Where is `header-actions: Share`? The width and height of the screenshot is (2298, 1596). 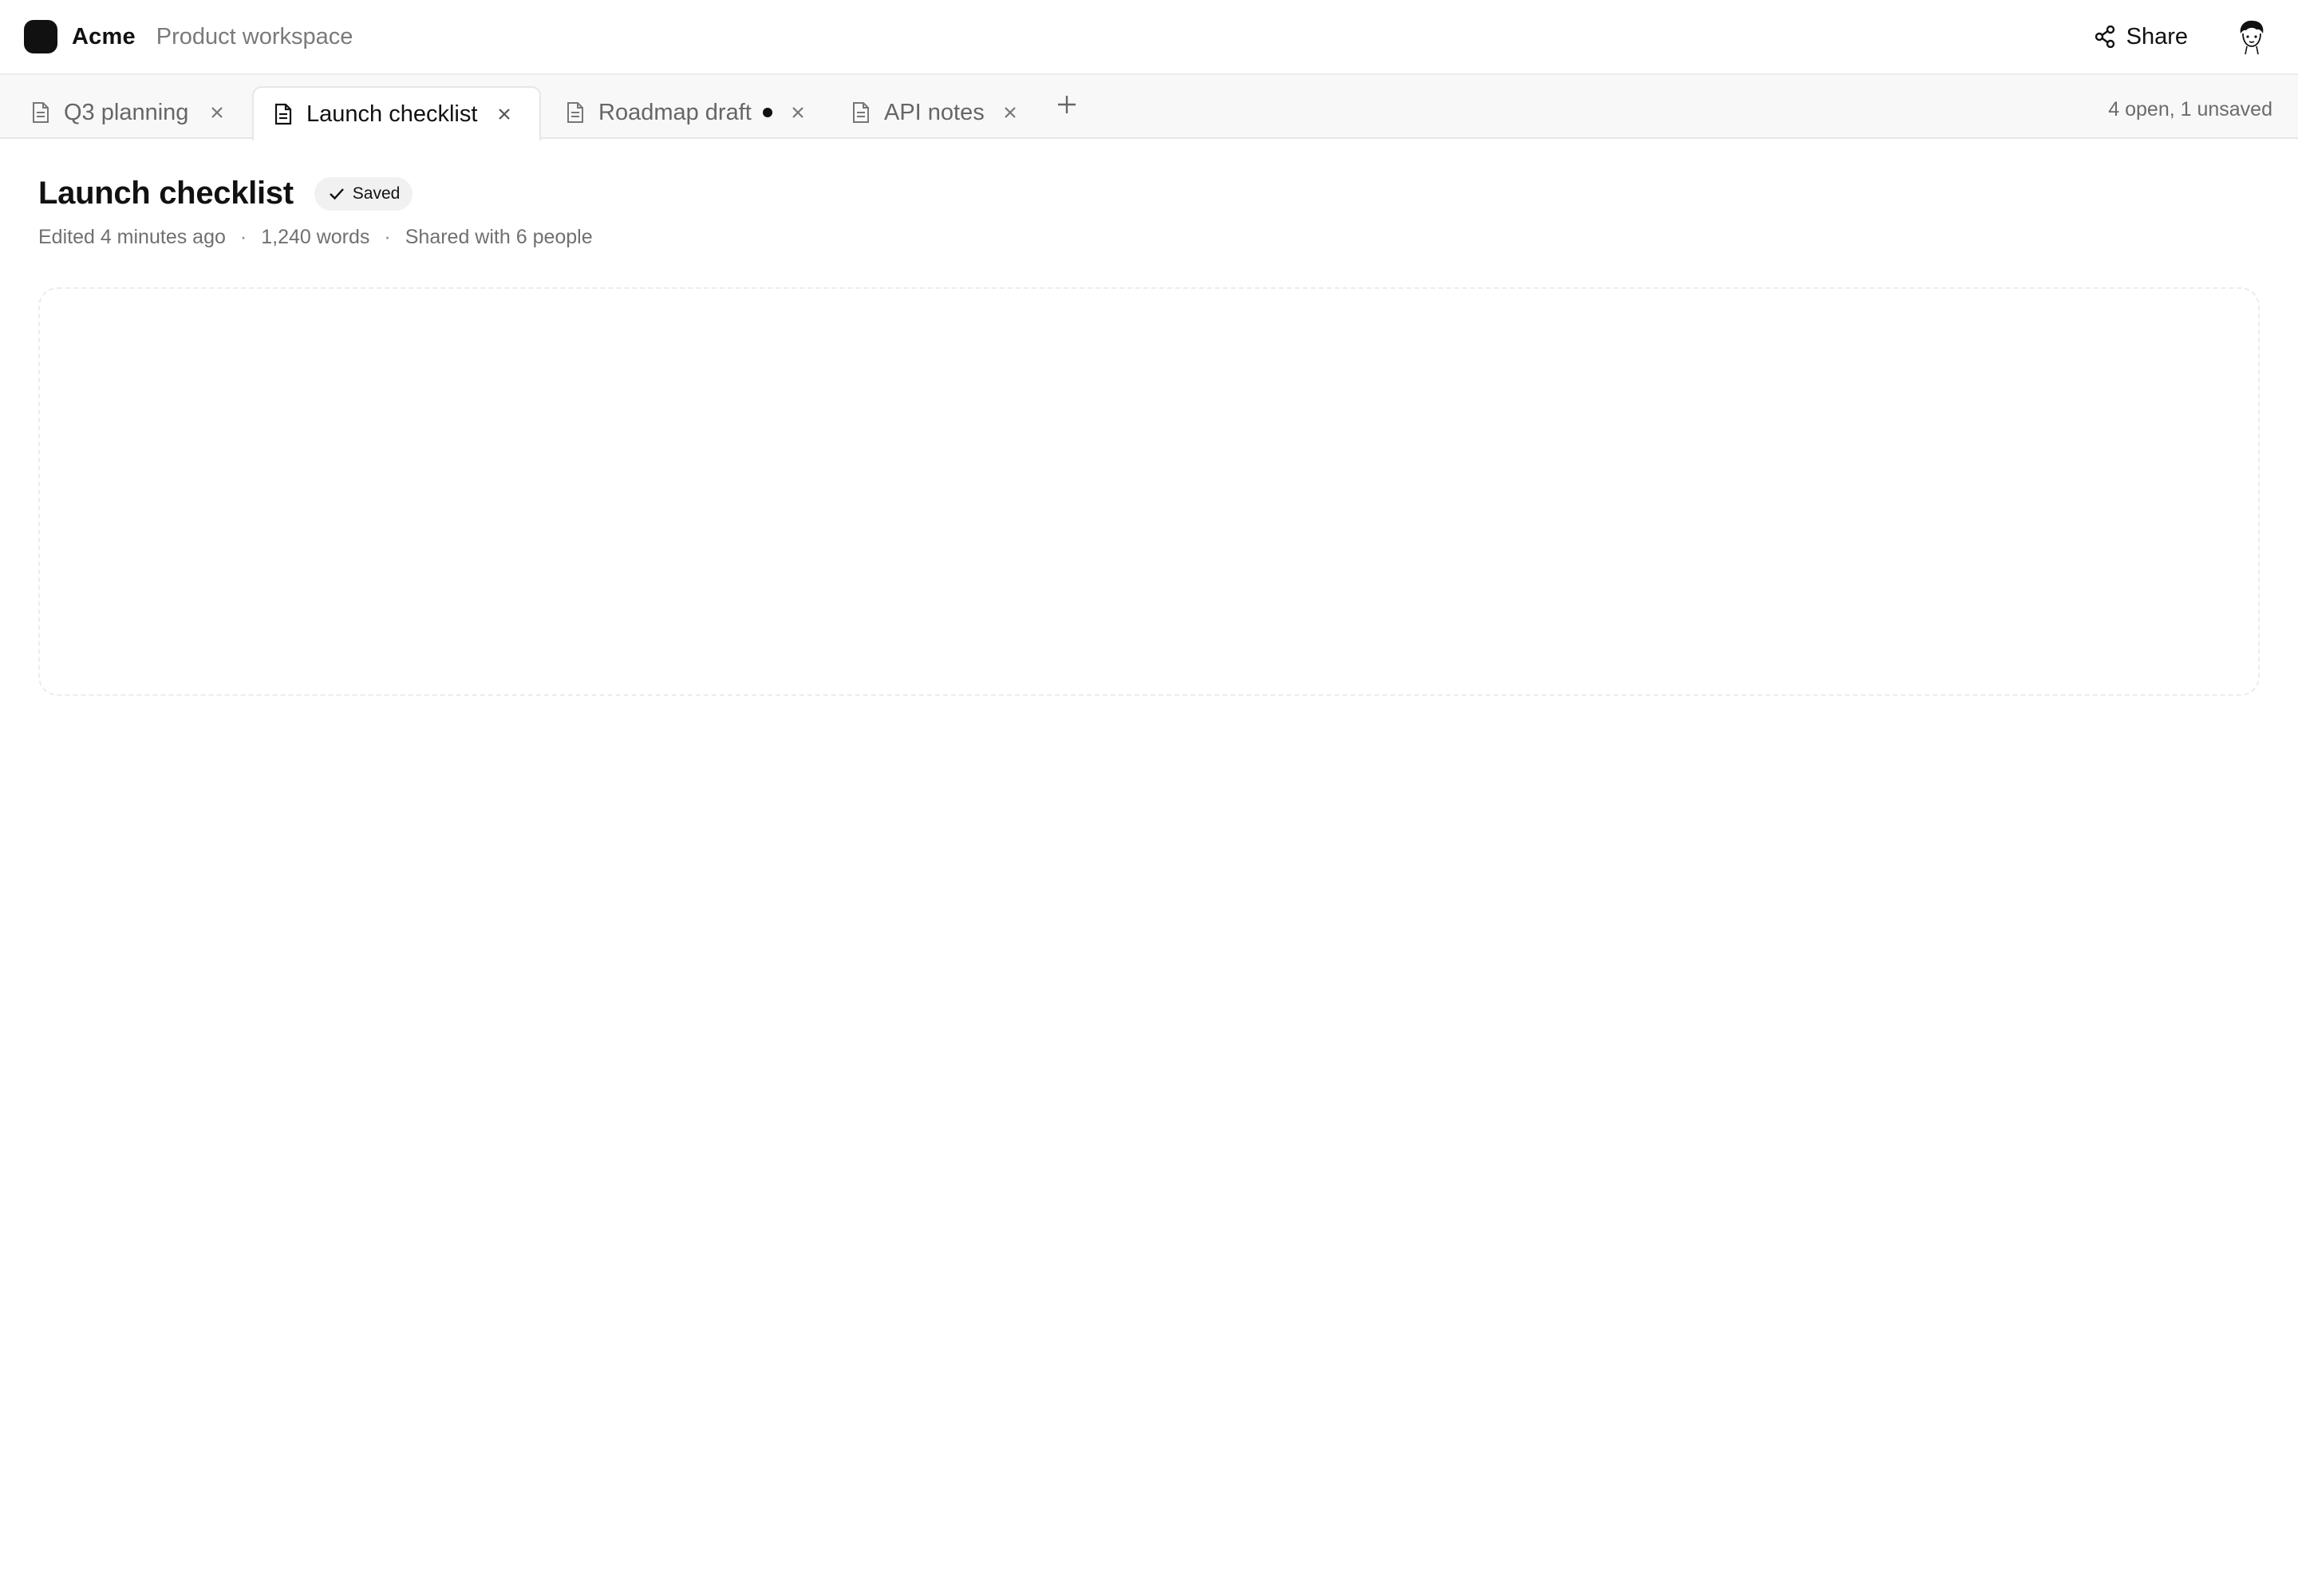
header-actions: Share is located at coordinates (2176, 37).